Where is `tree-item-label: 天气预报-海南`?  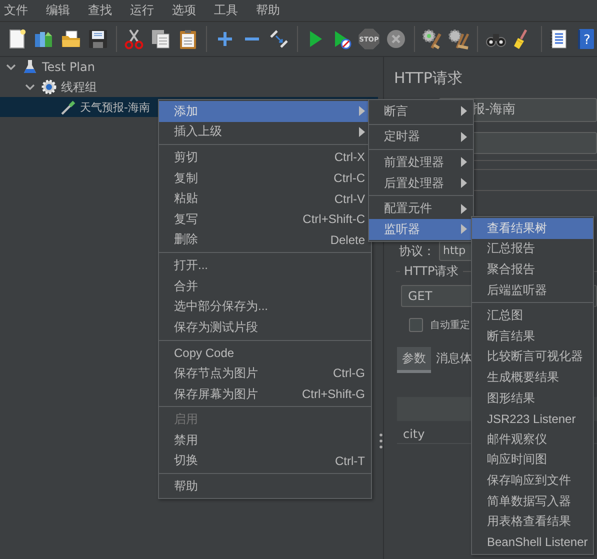
tree-item-label: 天气预报-海南 is located at coordinates (115, 107).